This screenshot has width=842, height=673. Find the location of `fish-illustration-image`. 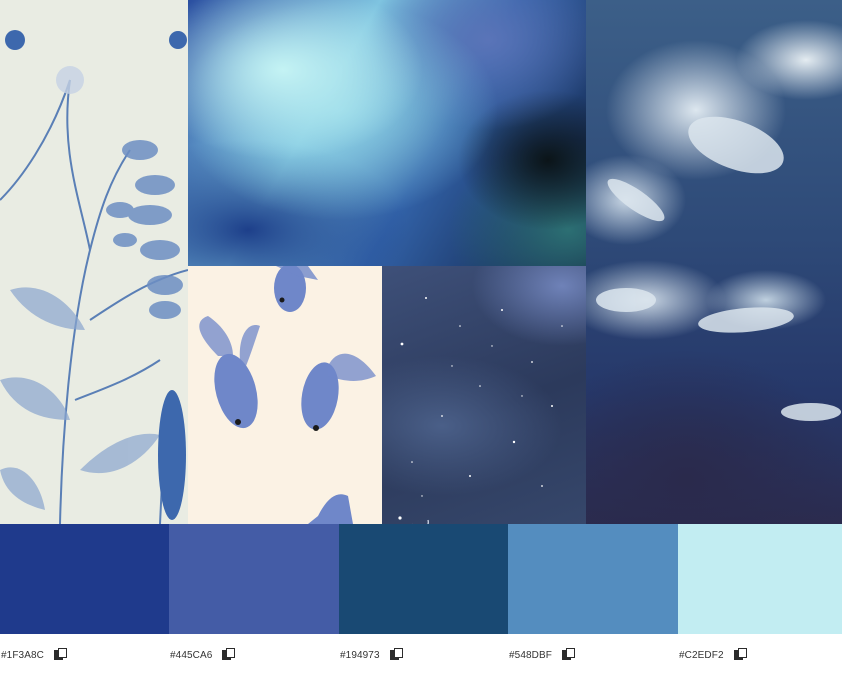

fish-illustration-image is located at coordinates (285, 395).